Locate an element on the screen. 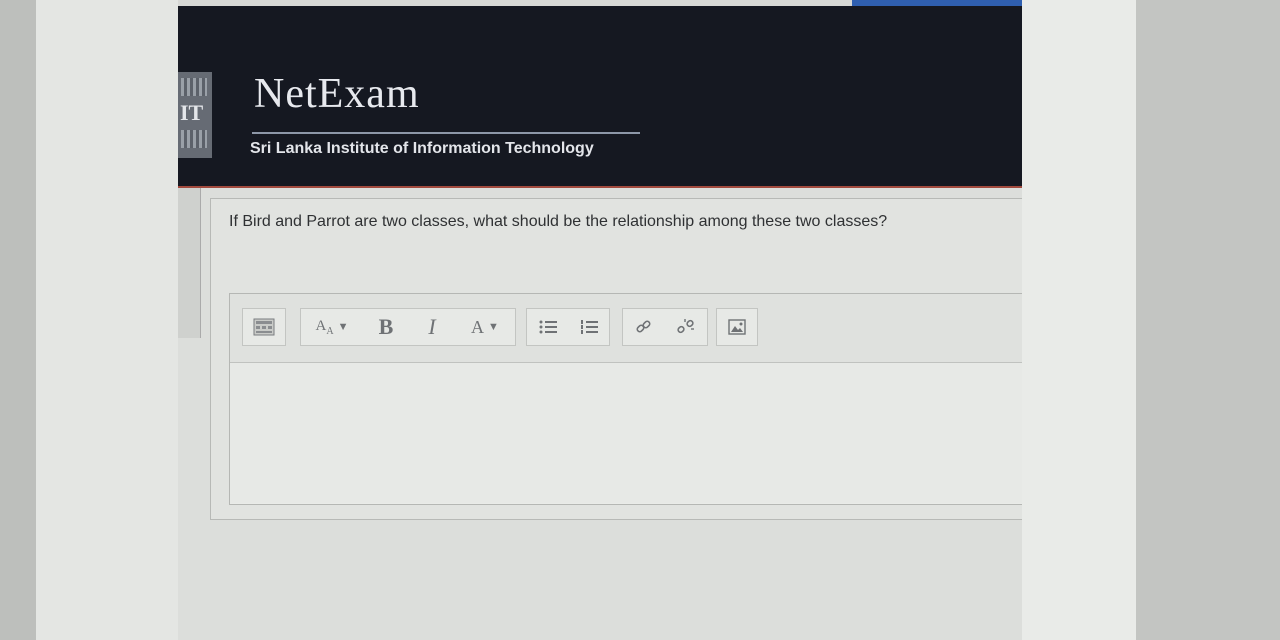  insert-image-button is located at coordinates (737, 327).